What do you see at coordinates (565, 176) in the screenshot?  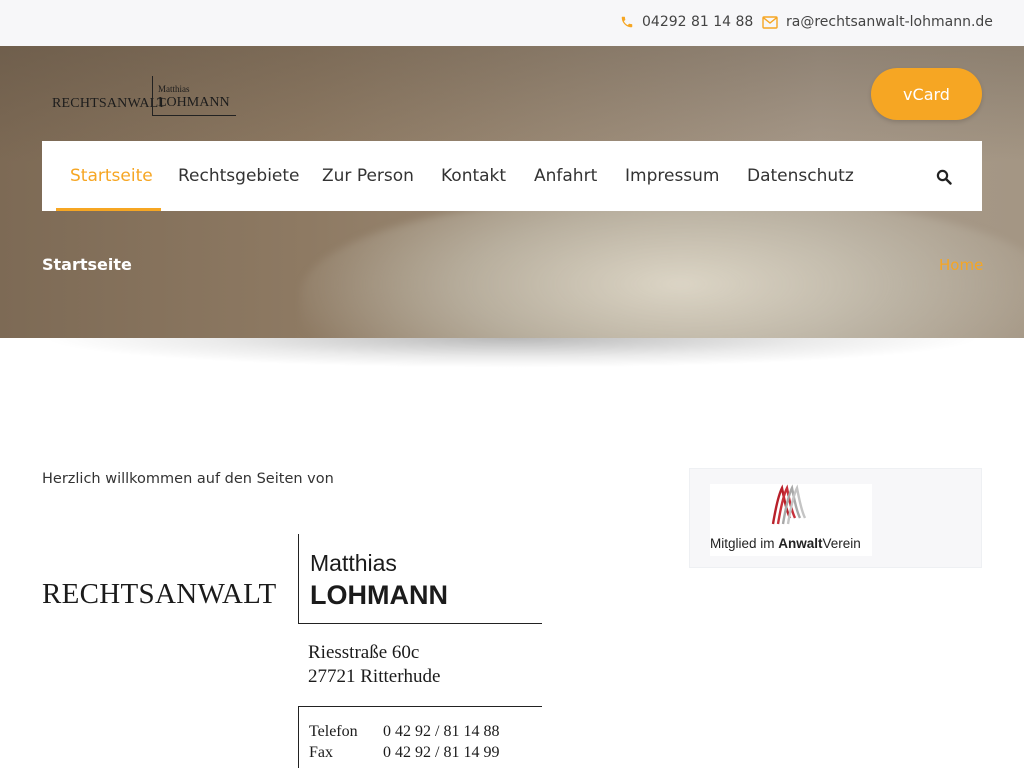 I see `nav-item-anfahrt: Anfahrt` at bounding box center [565, 176].